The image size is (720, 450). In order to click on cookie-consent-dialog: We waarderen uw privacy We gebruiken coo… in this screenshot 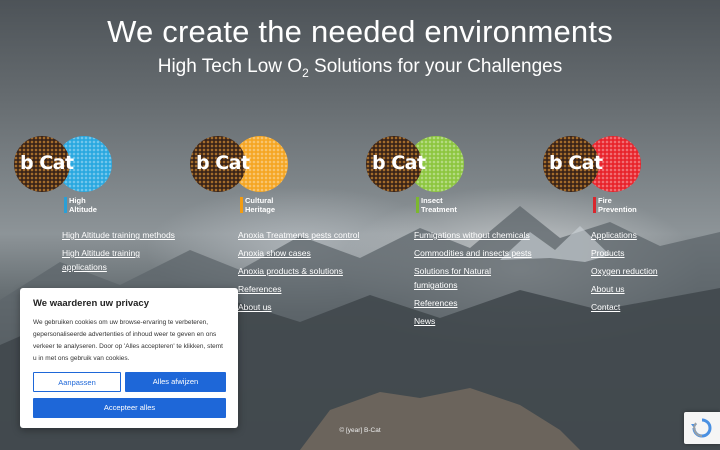, I will do `click(129, 358)`.